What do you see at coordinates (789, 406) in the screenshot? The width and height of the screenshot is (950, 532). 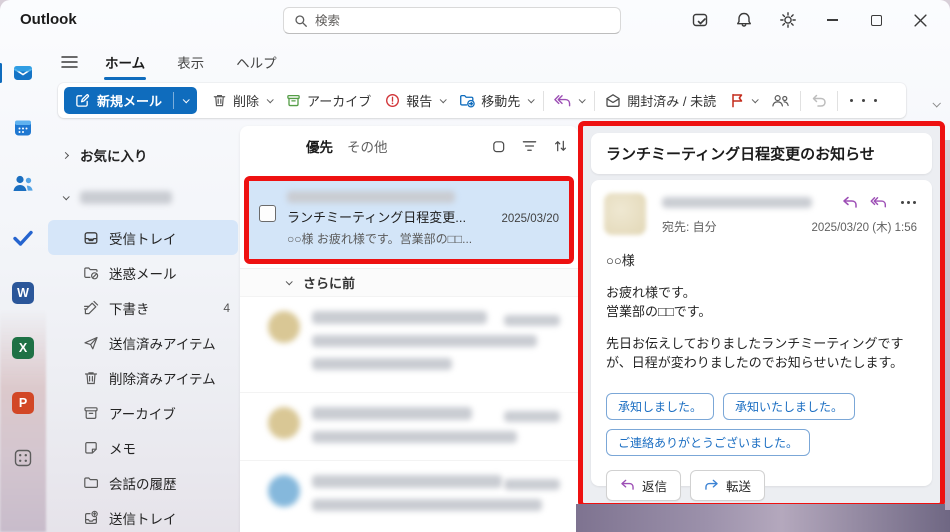 I see `quick-reply-chip: 承知いたしました。` at bounding box center [789, 406].